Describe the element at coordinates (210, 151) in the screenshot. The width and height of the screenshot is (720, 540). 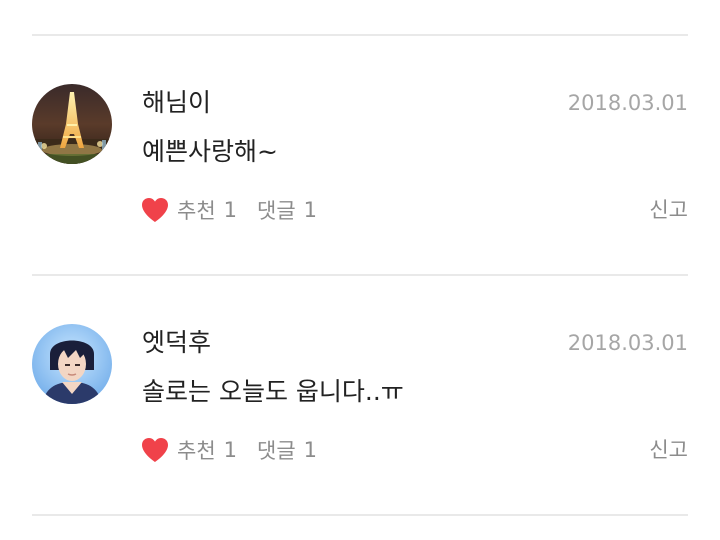
I see `comment-text: 예쁜사랑해~` at that location.